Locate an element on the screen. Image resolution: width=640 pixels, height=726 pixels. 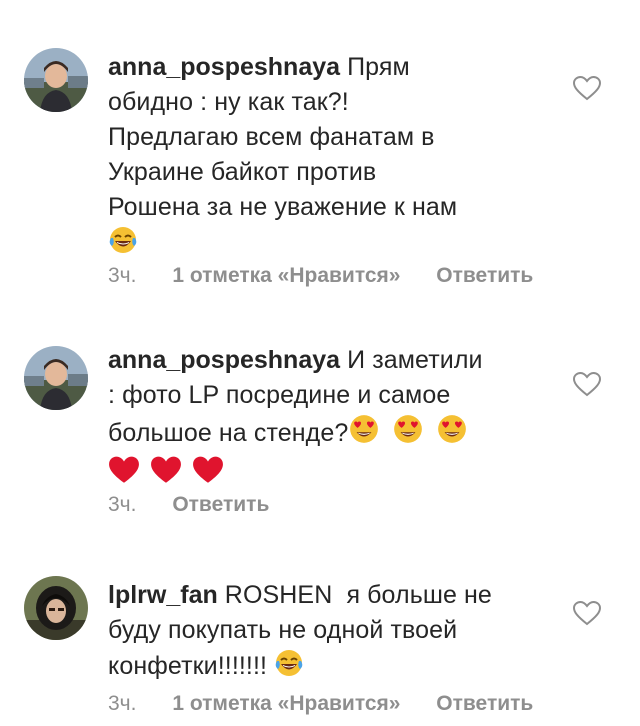
avatar-image is located at coordinates (56, 608).